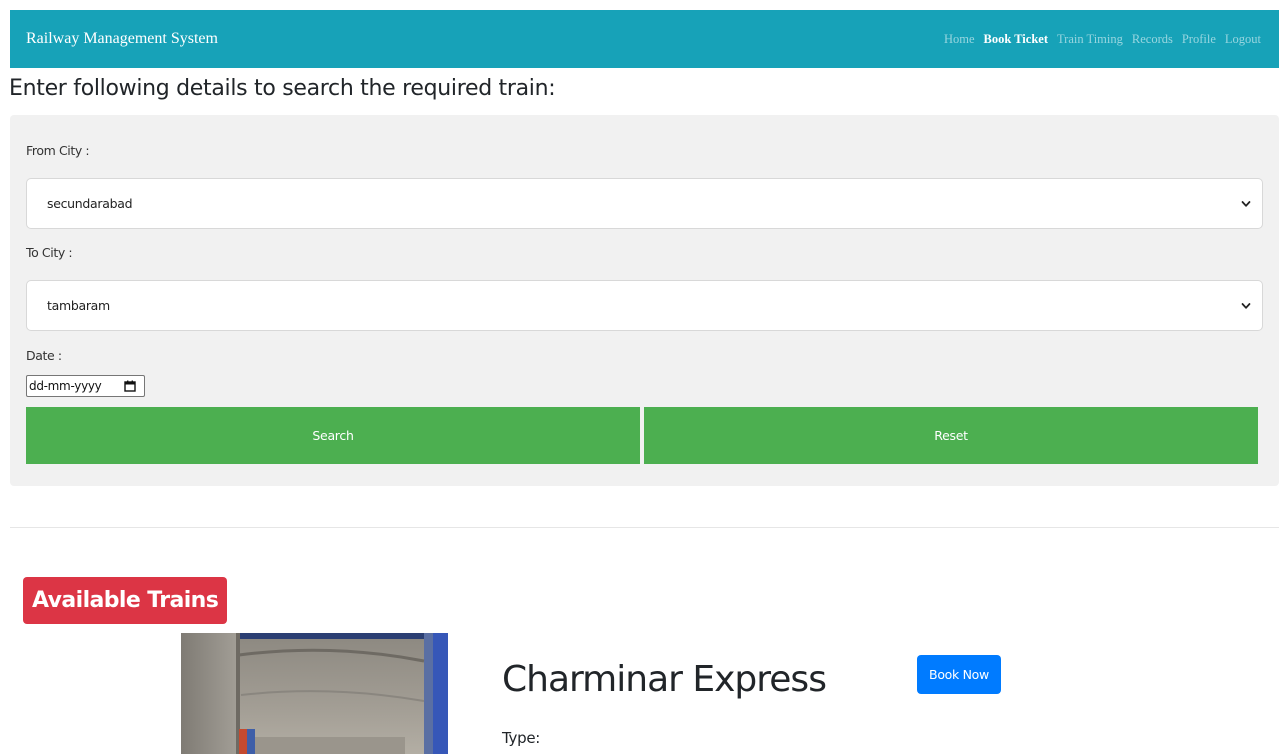  I want to click on nav-train-timing: Train Timing, so click(1090, 39).